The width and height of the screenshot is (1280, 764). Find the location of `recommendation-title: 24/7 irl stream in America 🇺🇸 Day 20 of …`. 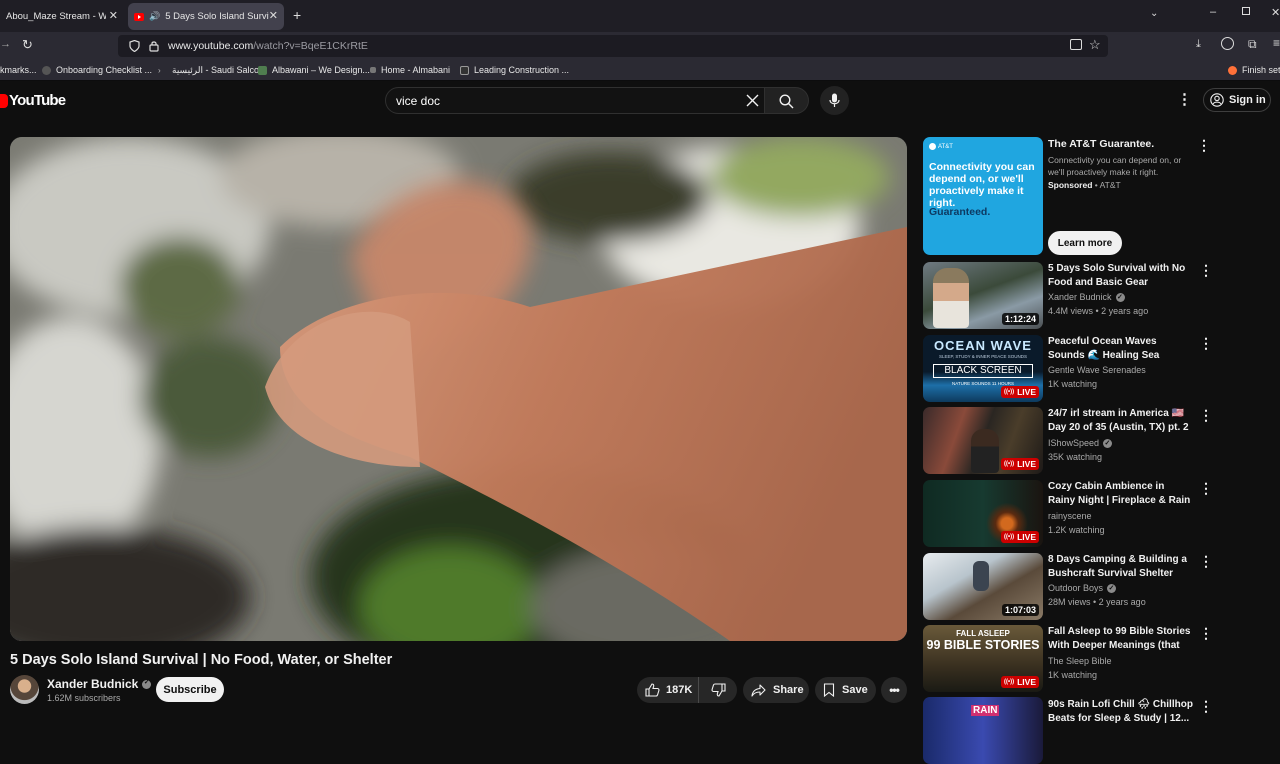

recommendation-title: 24/7 irl stream in America 🇺🇸 Day 20 of … is located at coordinates (1121, 421).